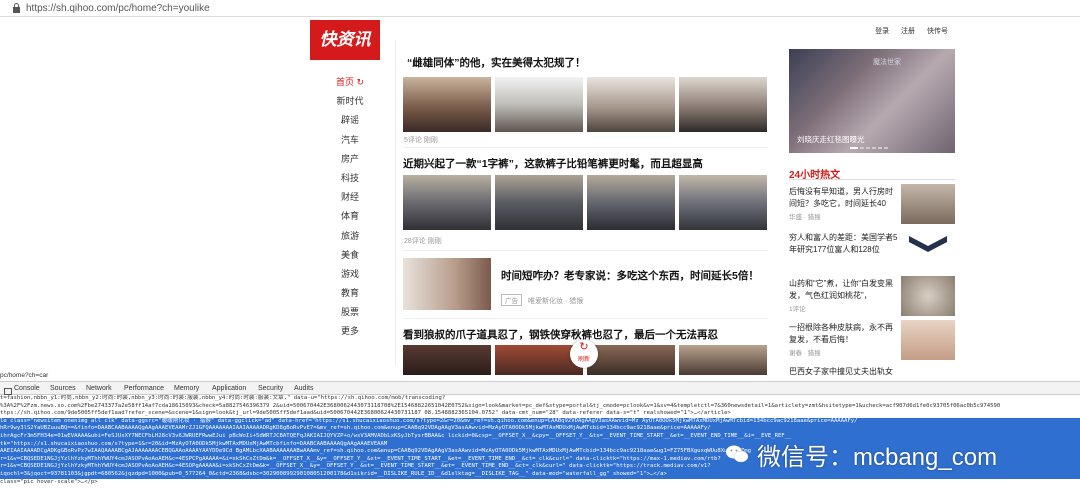 Image resolution: width=1080 pixels, height=503 pixels. I want to click on ad-meta: 广告 唯爱斯化妆 · 猎猴, so click(542, 300).